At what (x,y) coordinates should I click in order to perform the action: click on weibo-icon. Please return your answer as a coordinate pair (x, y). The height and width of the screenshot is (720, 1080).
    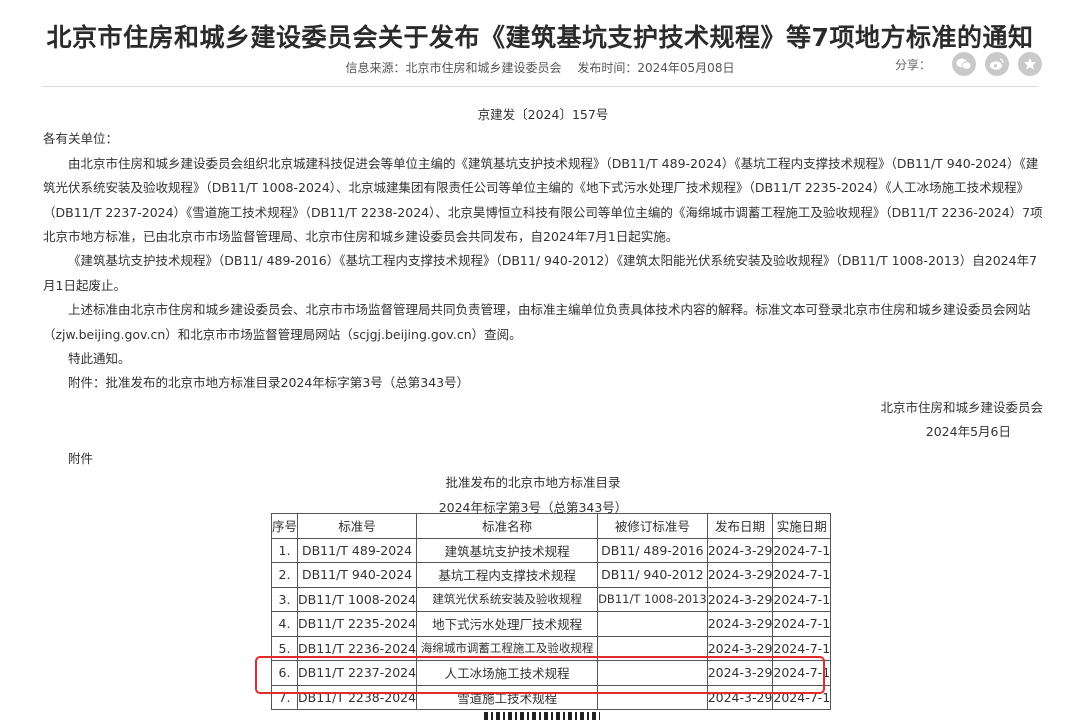
    Looking at the image, I should click on (997, 64).